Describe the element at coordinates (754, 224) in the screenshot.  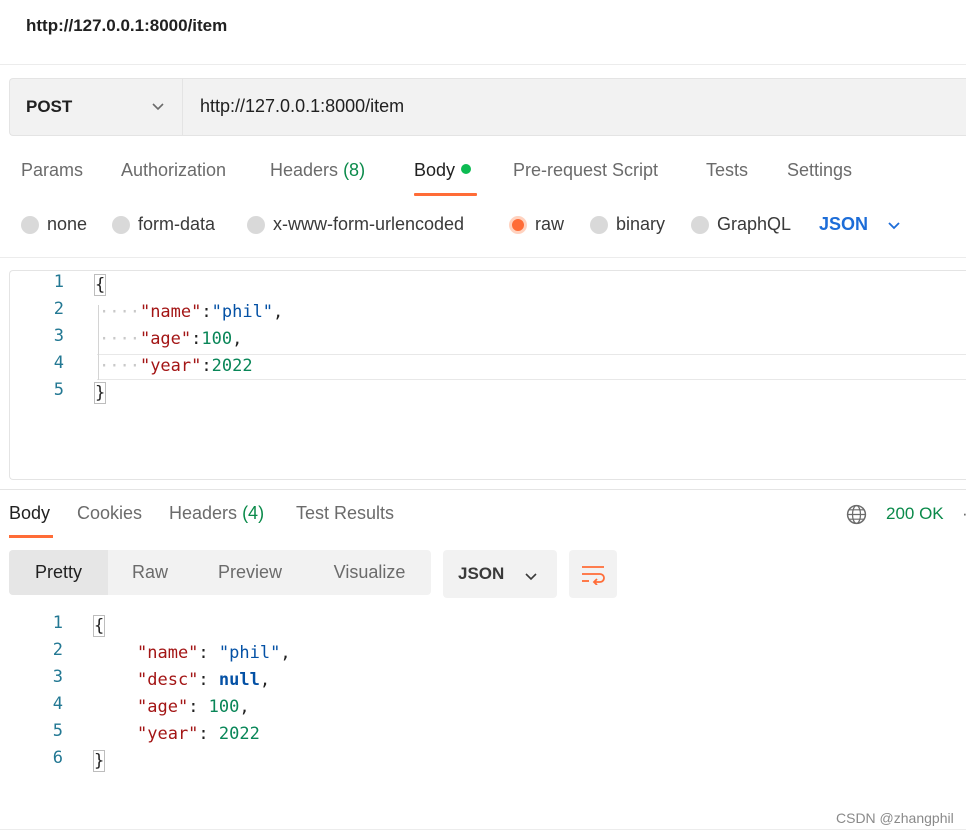
I see `radio-graphql-label: GraphQL` at that location.